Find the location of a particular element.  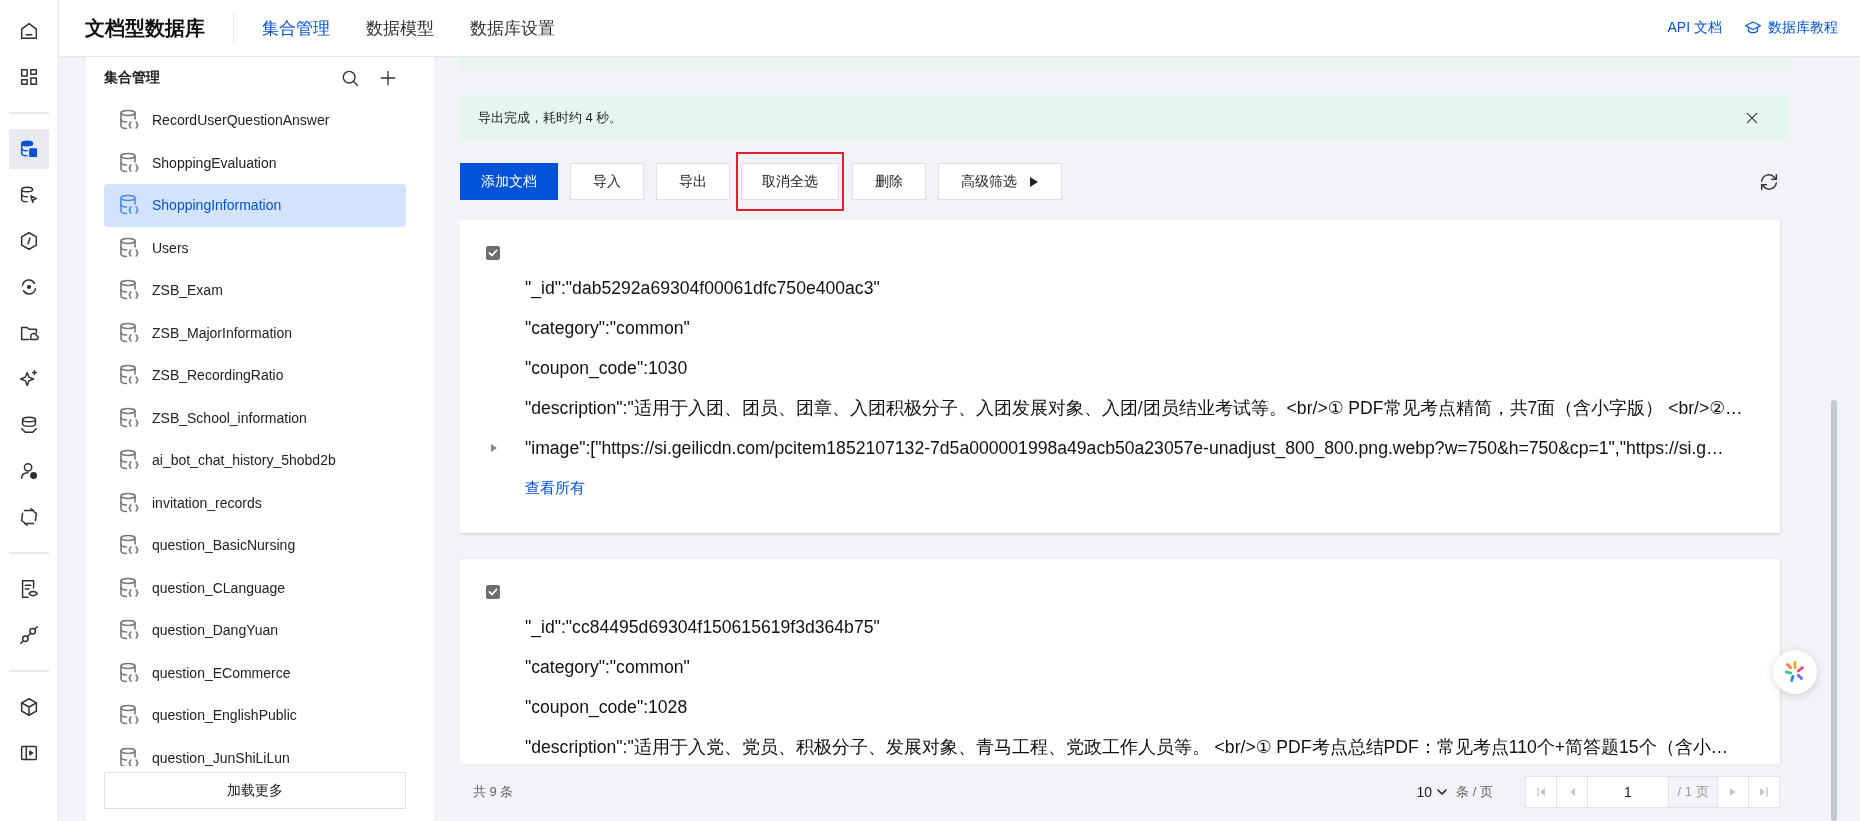

toolbar-button: 添加文档 is located at coordinates (509, 181).